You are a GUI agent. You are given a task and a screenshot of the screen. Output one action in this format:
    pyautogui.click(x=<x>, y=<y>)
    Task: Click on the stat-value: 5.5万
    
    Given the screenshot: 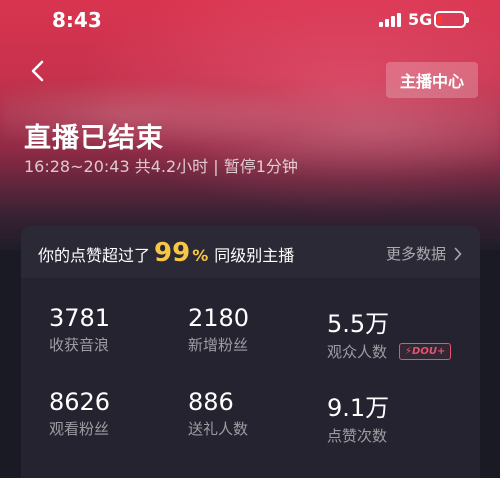 What is the action you would take?
    pyautogui.click(x=358, y=324)
    